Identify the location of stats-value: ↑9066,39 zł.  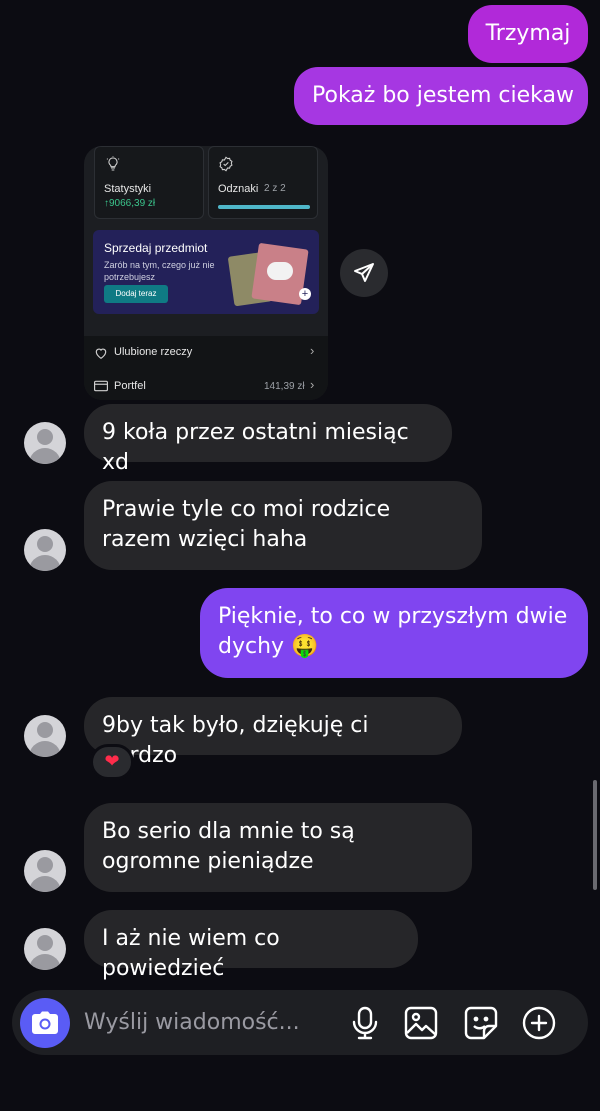
(130, 203).